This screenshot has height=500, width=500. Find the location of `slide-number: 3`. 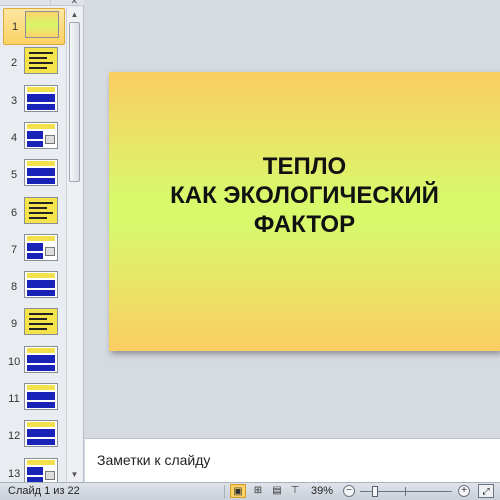

slide-number: 3 is located at coordinates (14, 100).